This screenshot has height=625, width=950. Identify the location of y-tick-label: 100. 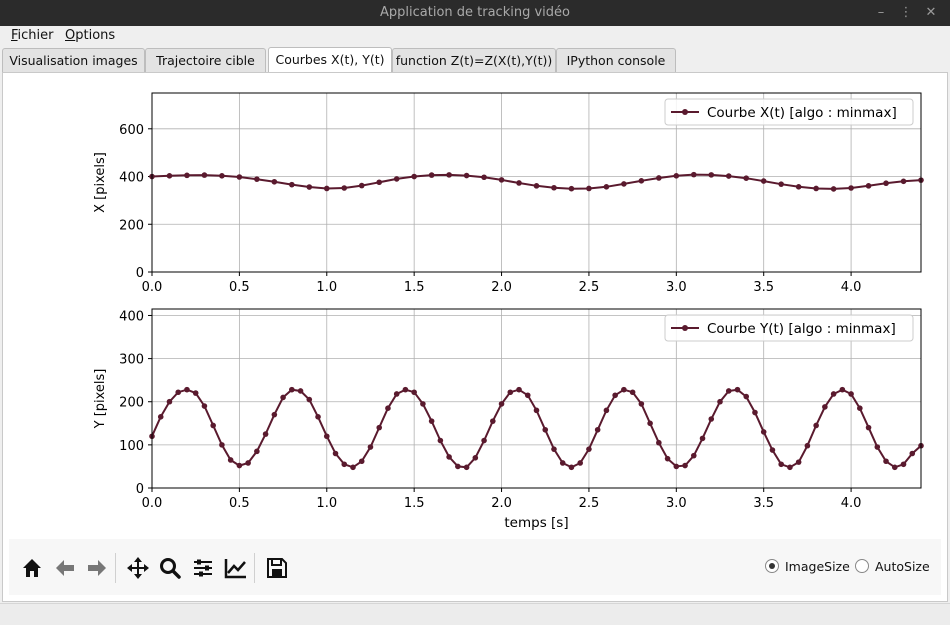
(131, 446).